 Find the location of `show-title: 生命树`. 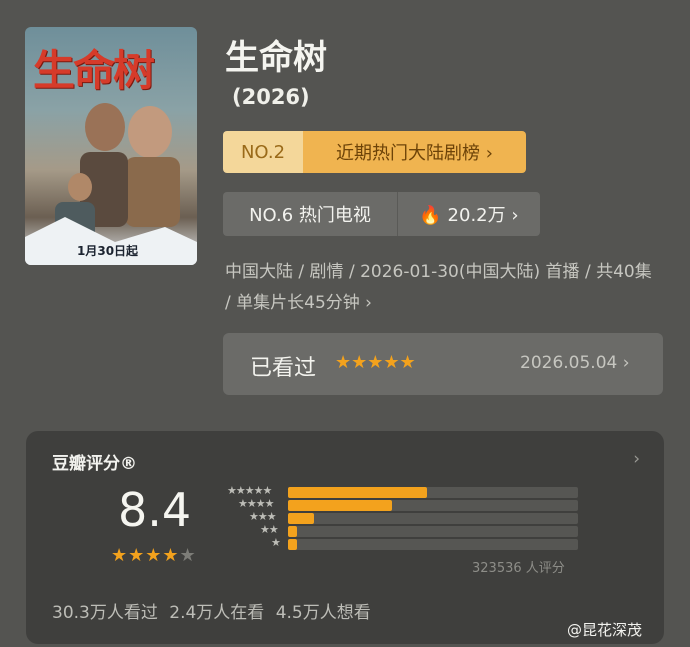

show-title: 生命树 is located at coordinates (276, 58).